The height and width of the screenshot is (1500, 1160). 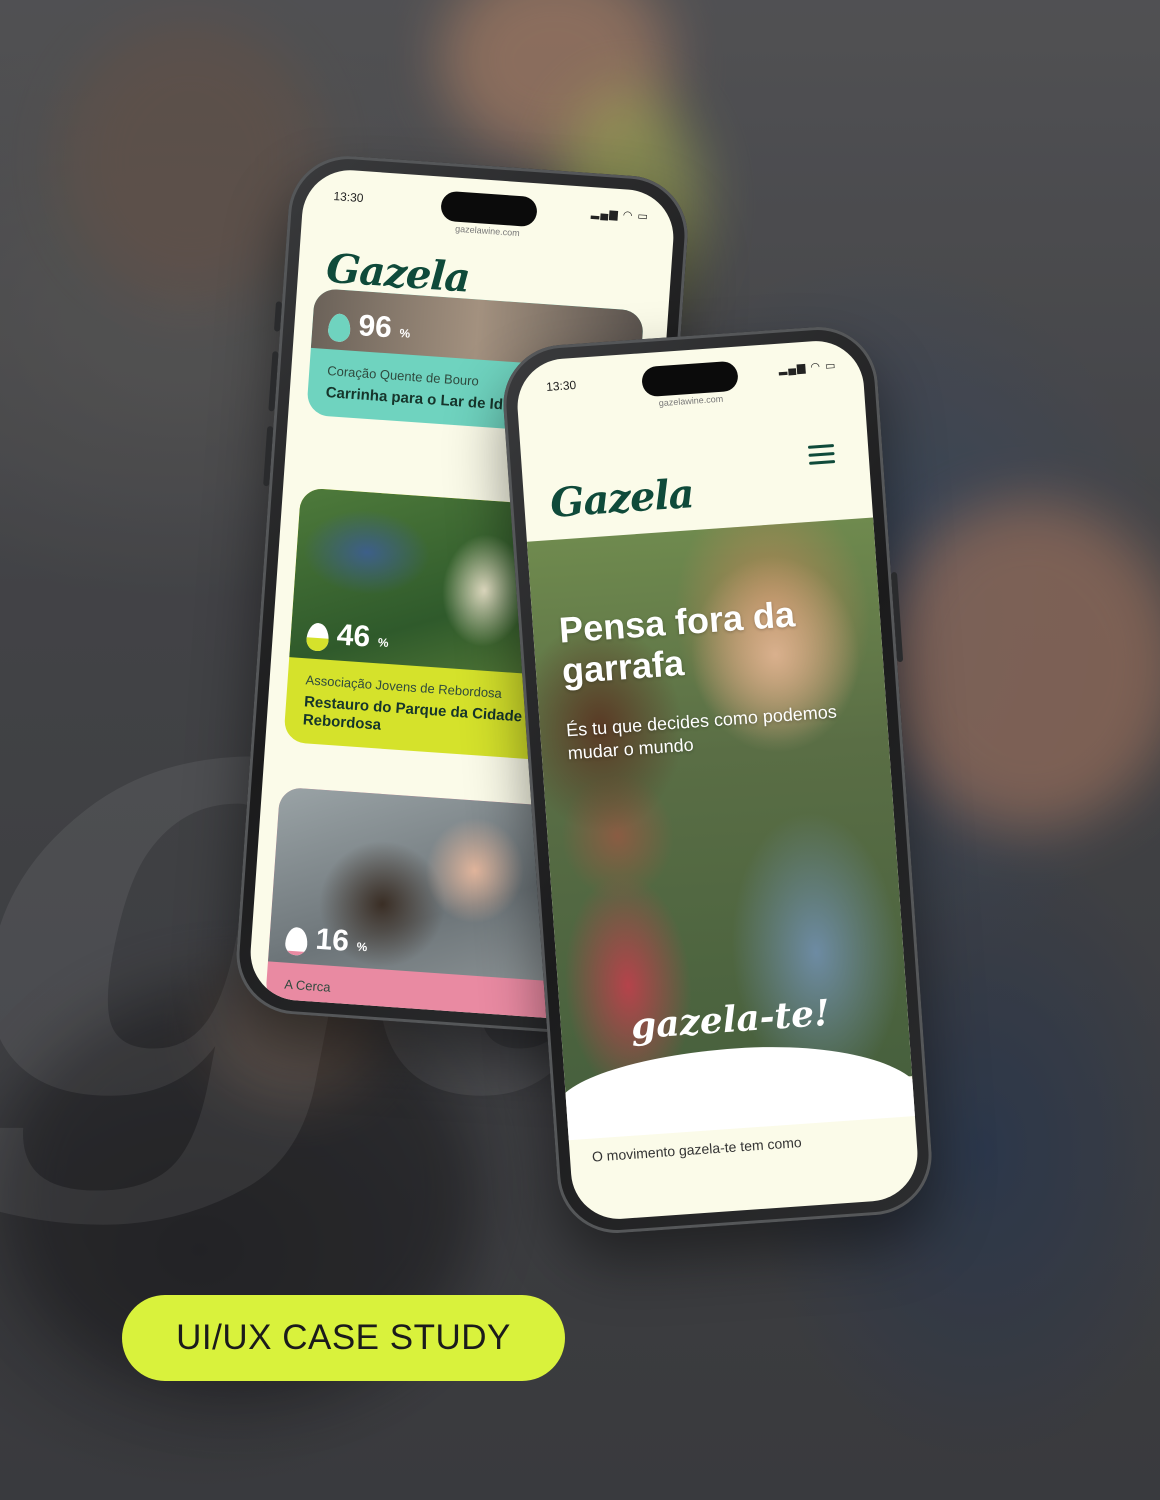 What do you see at coordinates (730, 1019) in the screenshot?
I see `slogan: gazela-te!` at bounding box center [730, 1019].